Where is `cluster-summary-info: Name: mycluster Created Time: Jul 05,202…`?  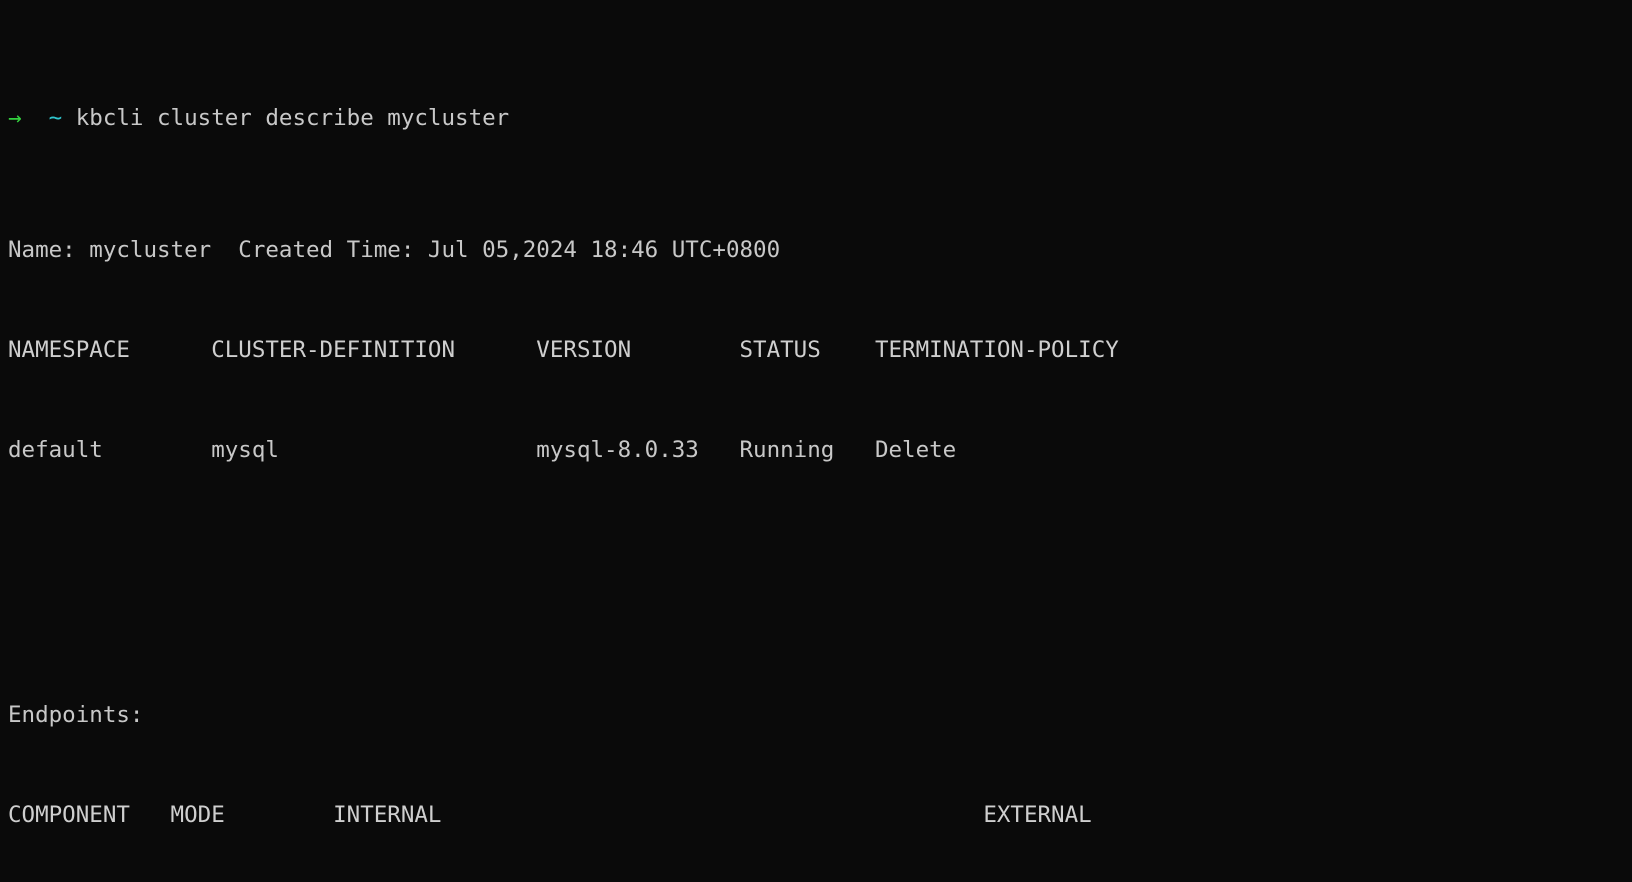 cluster-summary-info: Name: mycluster Created Time: Jul 05,202… is located at coordinates (394, 250).